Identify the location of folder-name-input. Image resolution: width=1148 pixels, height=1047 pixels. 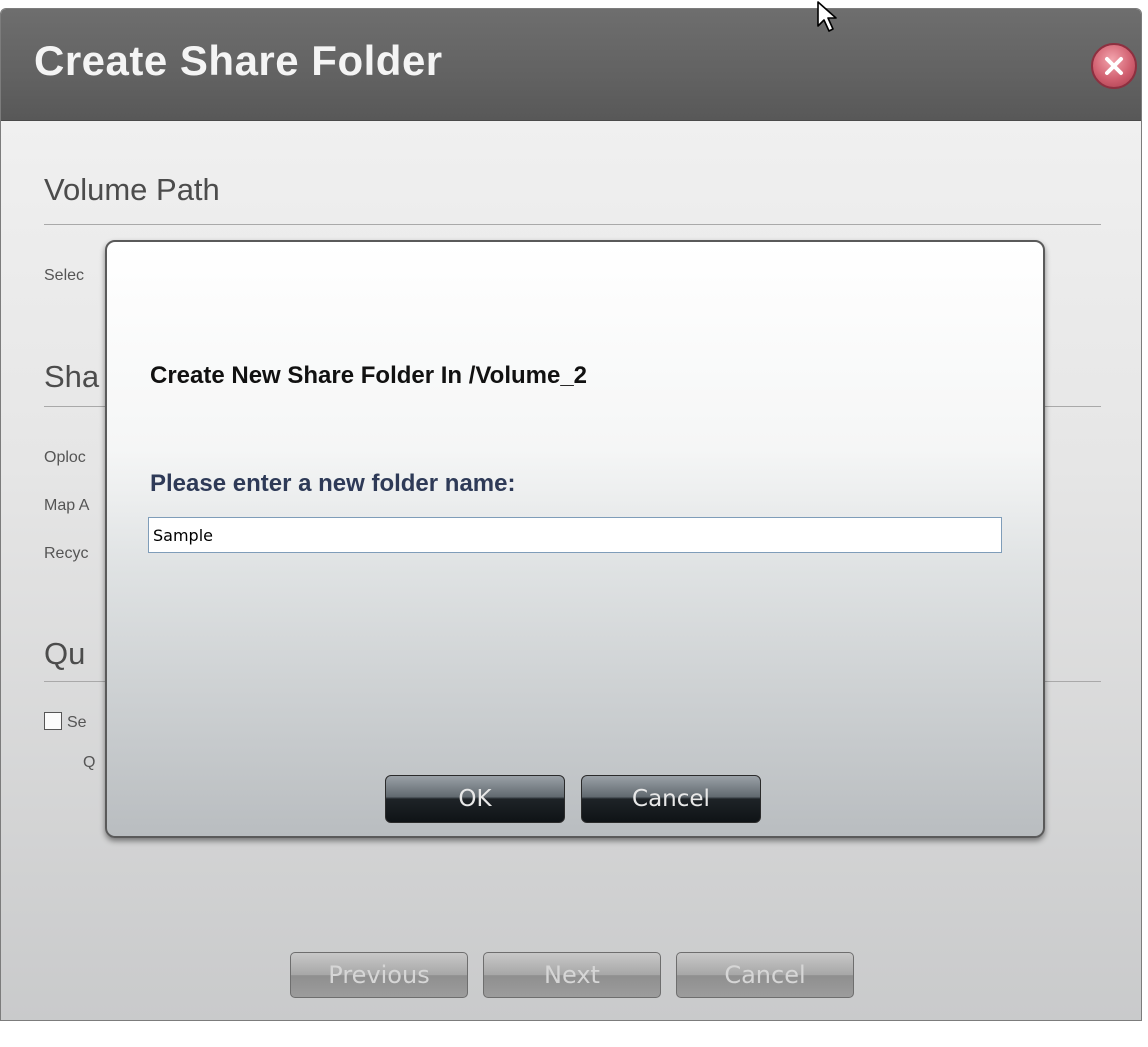
(575, 535).